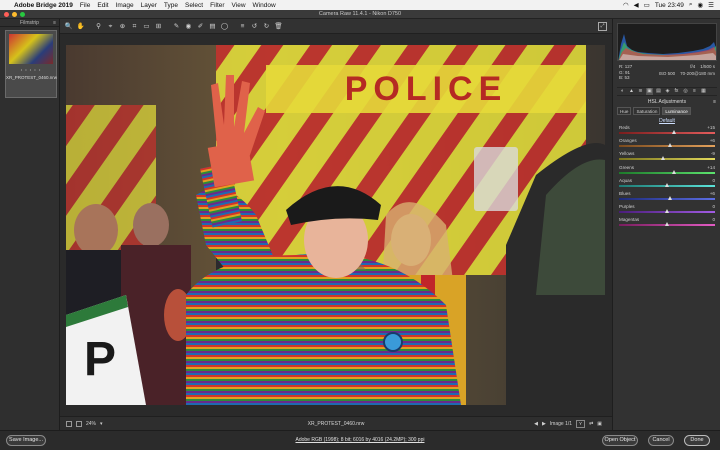 This screenshot has width=720, height=450. Describe the element at coordinates (54, 23) in the screenshot. I see `filmstrip-menu-icon: ≡` at that location.